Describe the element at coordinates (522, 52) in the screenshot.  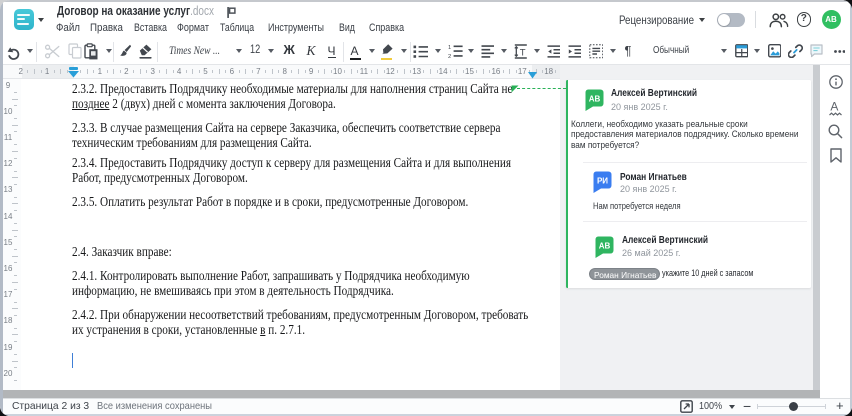
I see `svg-text: T` at that location.